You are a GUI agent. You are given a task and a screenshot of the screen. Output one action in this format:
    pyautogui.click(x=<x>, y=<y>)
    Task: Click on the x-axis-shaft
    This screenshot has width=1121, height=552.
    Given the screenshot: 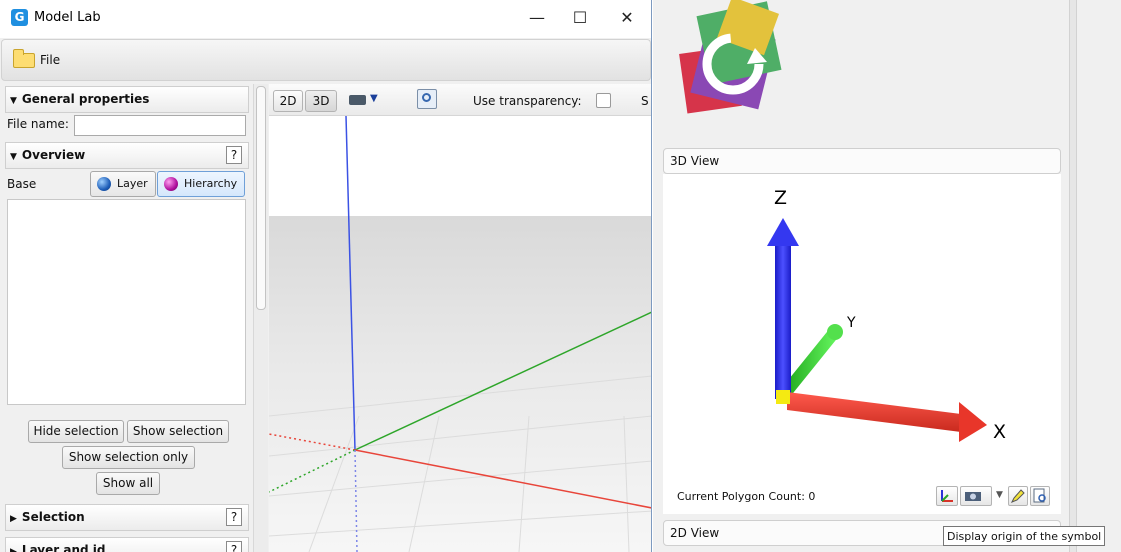 What is the action you would take?
    pyautogui.click(x=874, y=412)
    